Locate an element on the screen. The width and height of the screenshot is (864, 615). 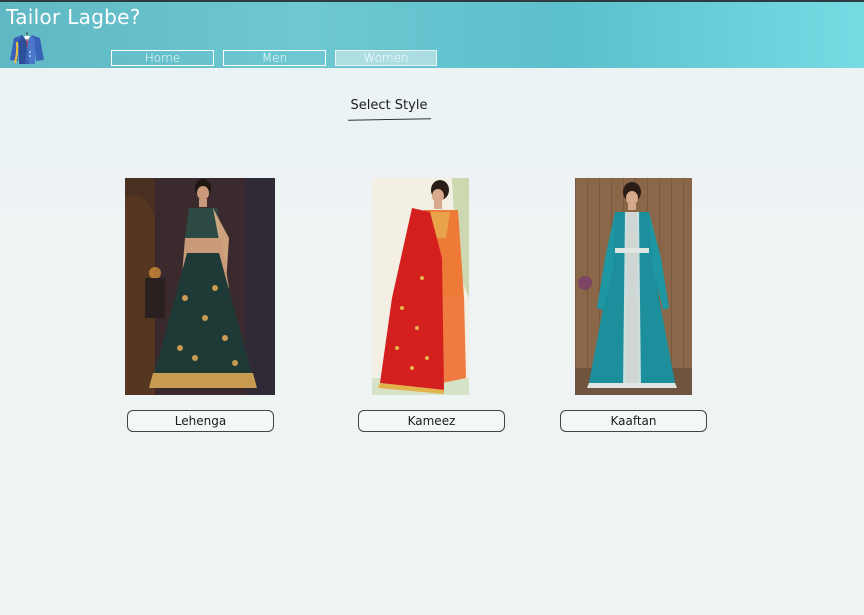
kaaftan-image is located at coordinates (633, 286).